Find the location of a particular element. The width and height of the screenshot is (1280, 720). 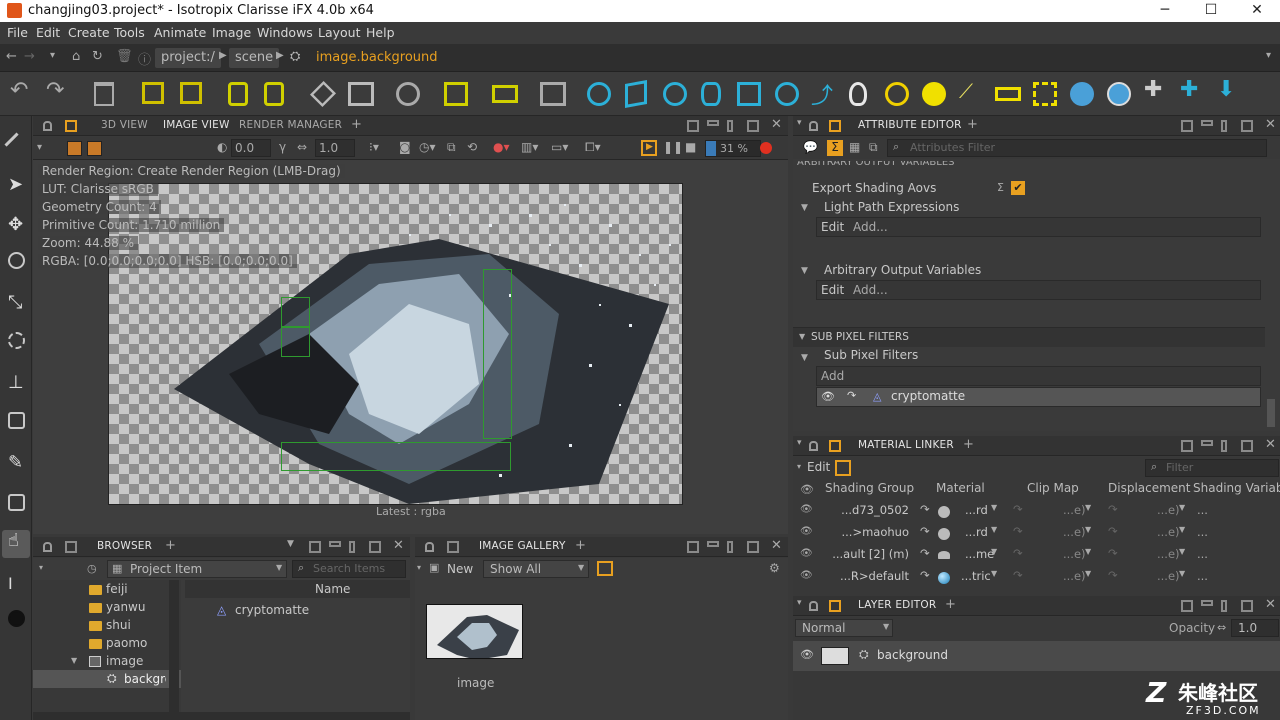

menu-tools: Tools is located at coordinates (129, 32).